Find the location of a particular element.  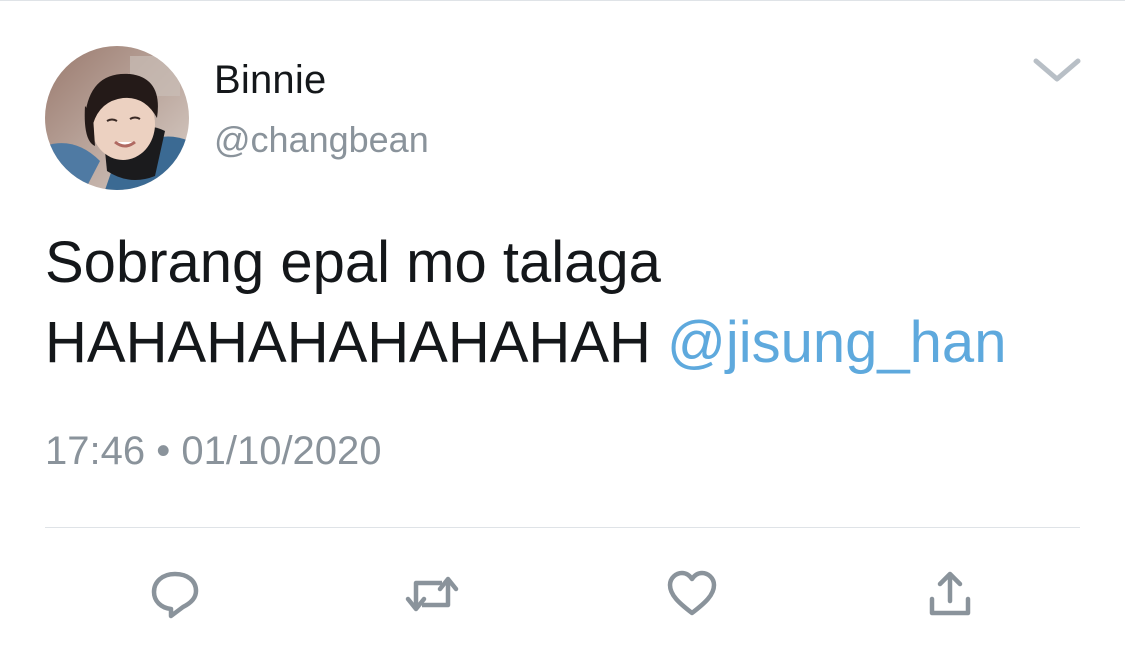

retweet-button is located at coordinates (432, 594).